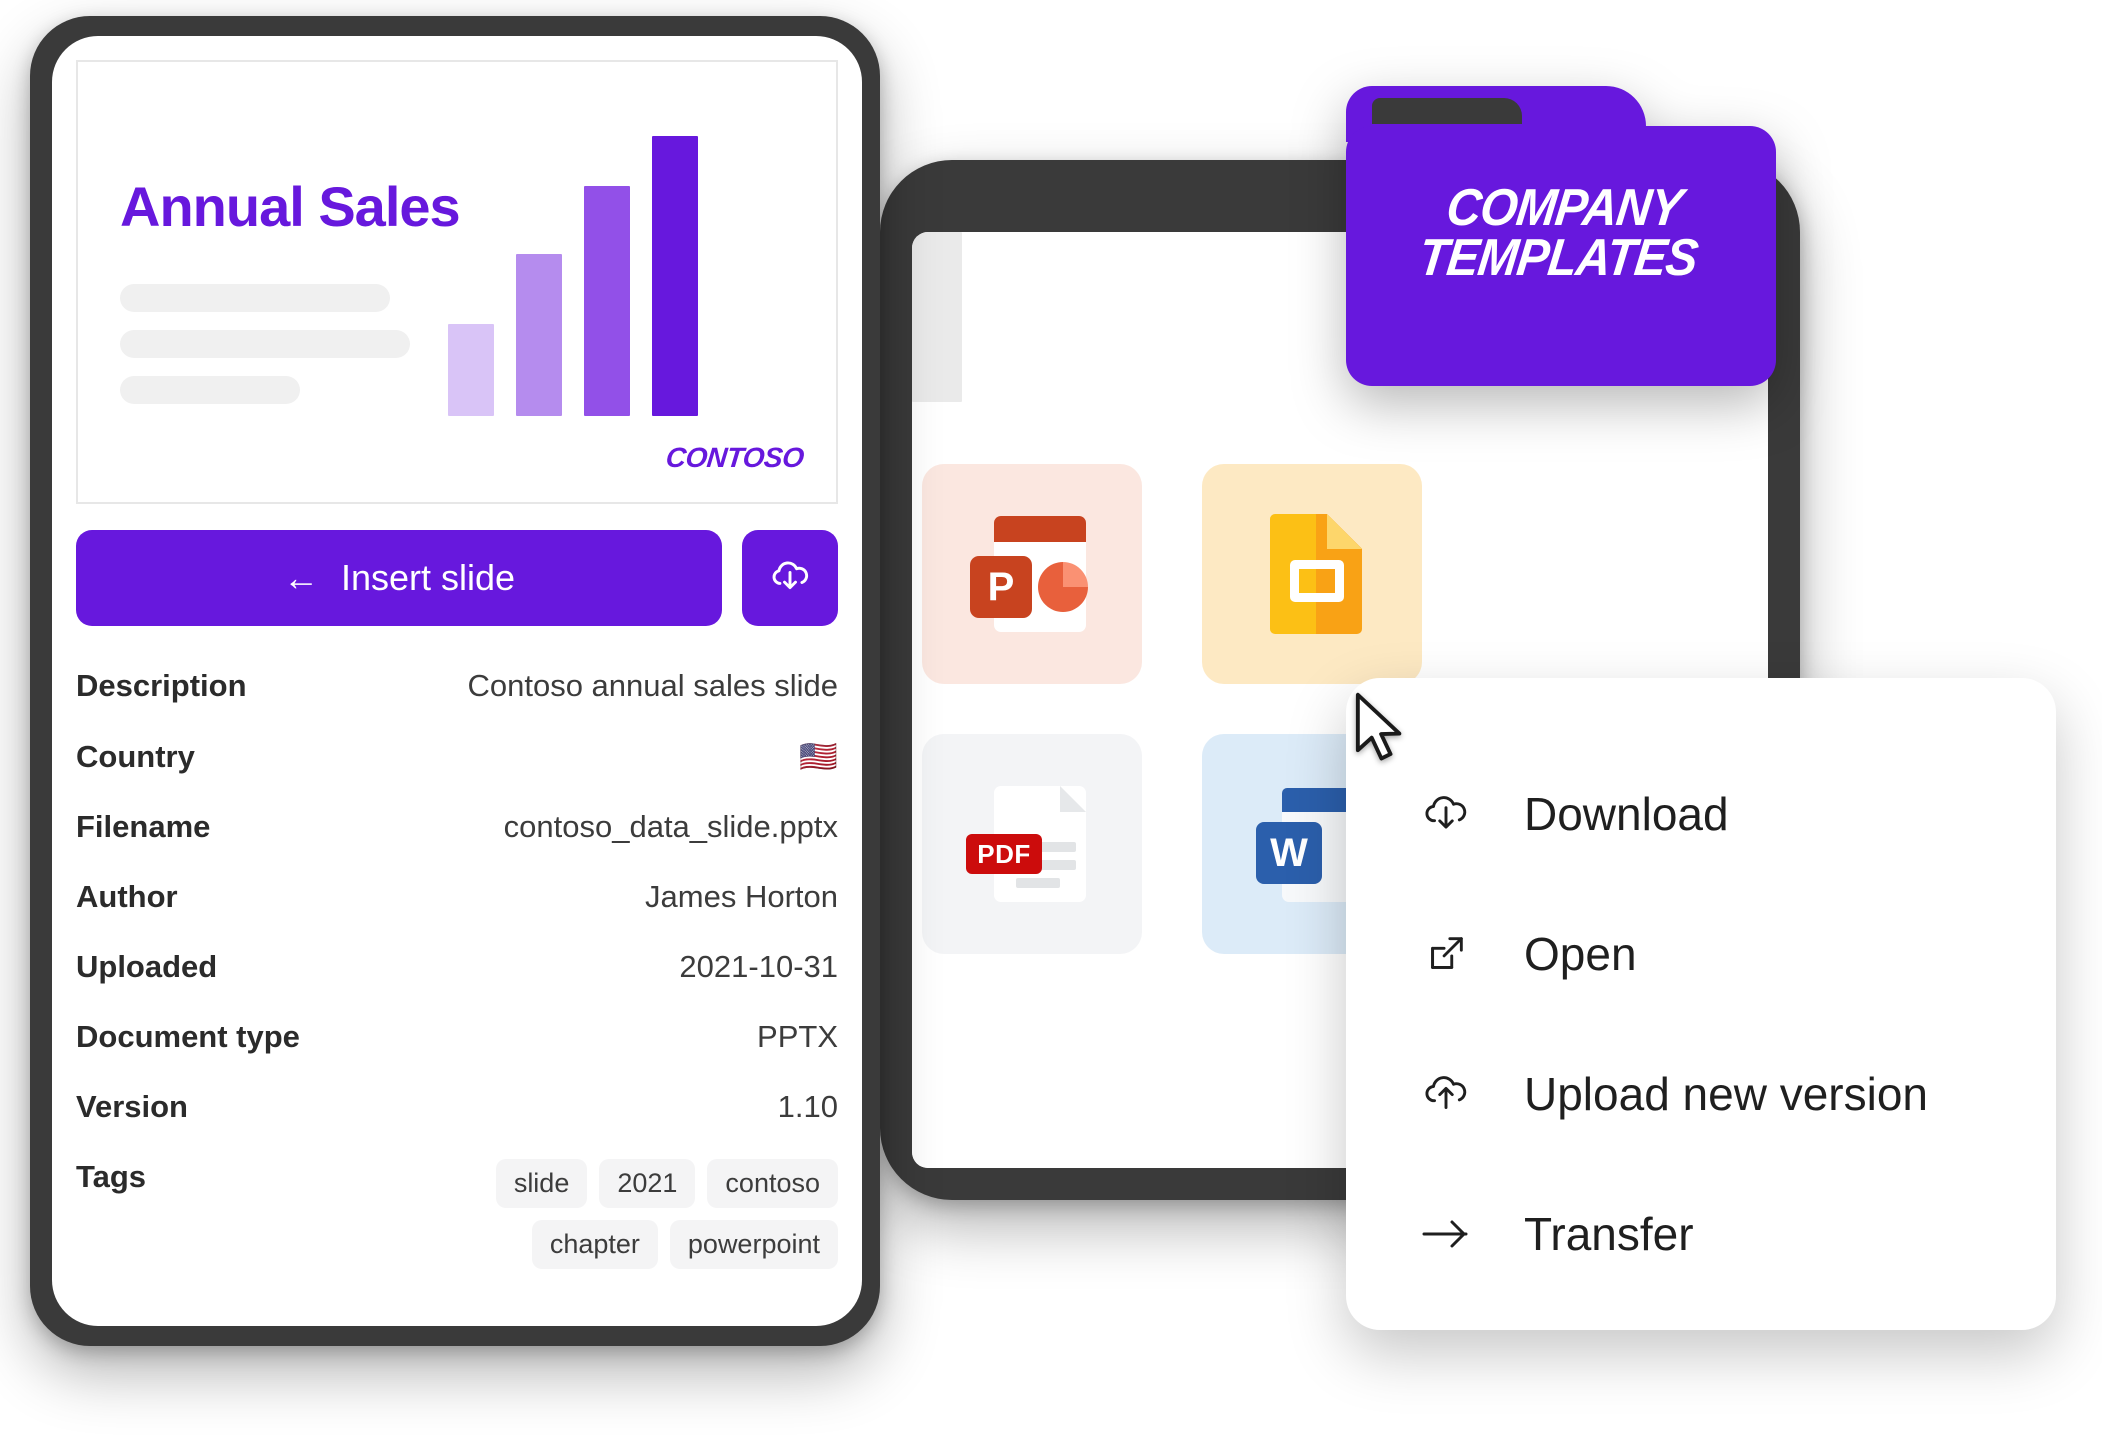 Image resolution: width=2102 pixels, height=1440 pixels. Describe the element at coordinates (457, 1124) in the screenshot. I see `metadata-row: Version 1.10` at that location.